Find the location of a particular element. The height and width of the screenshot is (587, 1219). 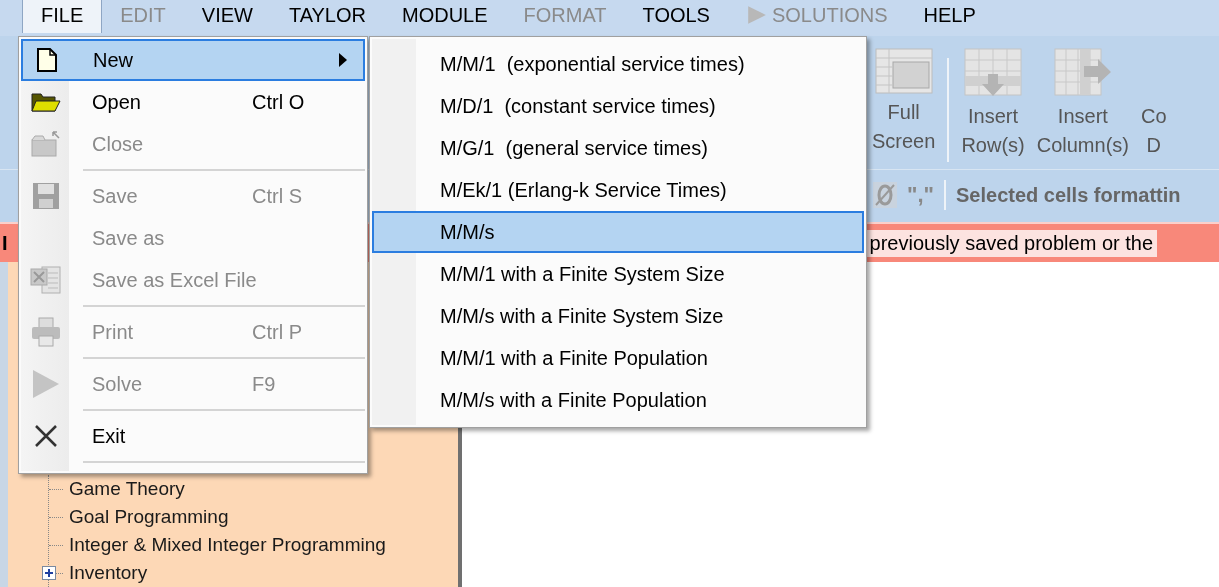

insert-column-icon is located at coordinates (1082, 73).